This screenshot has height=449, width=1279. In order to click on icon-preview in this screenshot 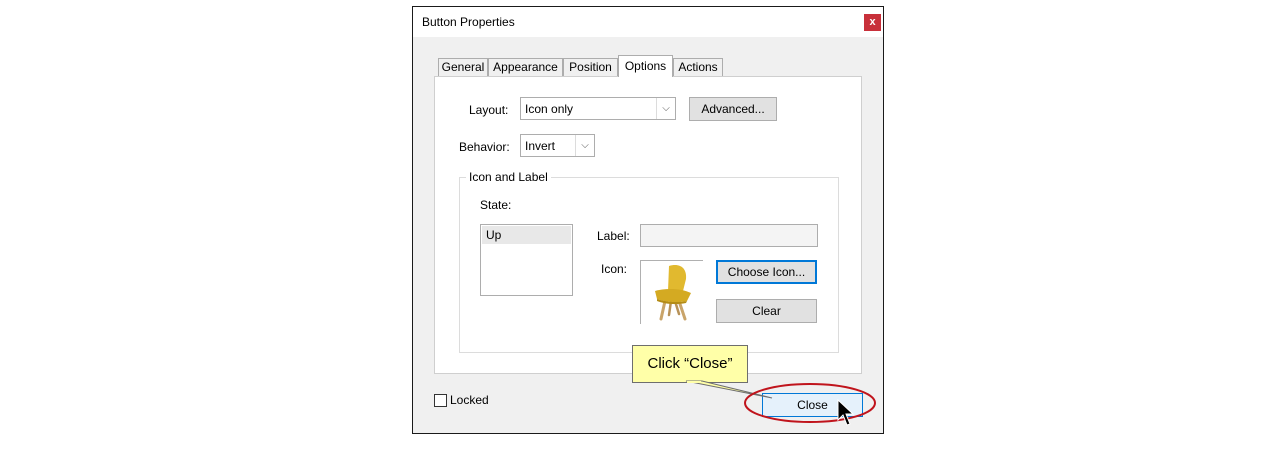, I will do `click(671, 292)`.